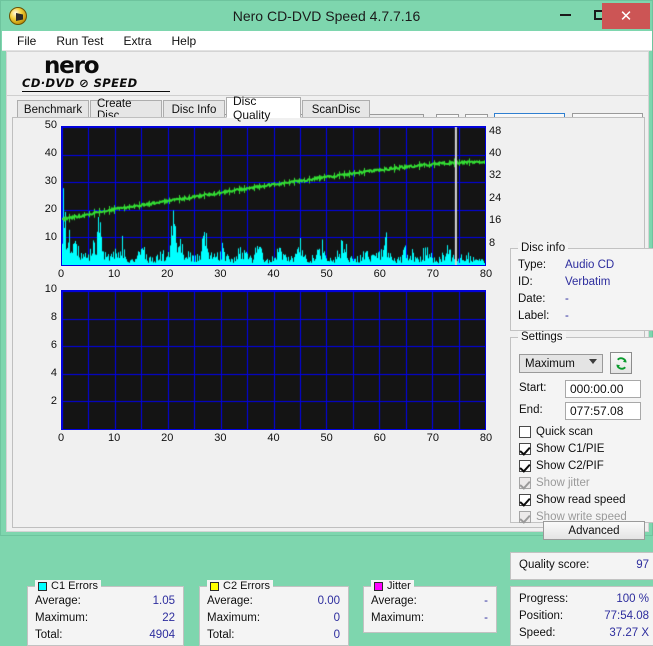  What do you see at coordinates (50, 181) in the screenshot?
I see `y-axis-tick: 30` at bounding box center [50, 181].